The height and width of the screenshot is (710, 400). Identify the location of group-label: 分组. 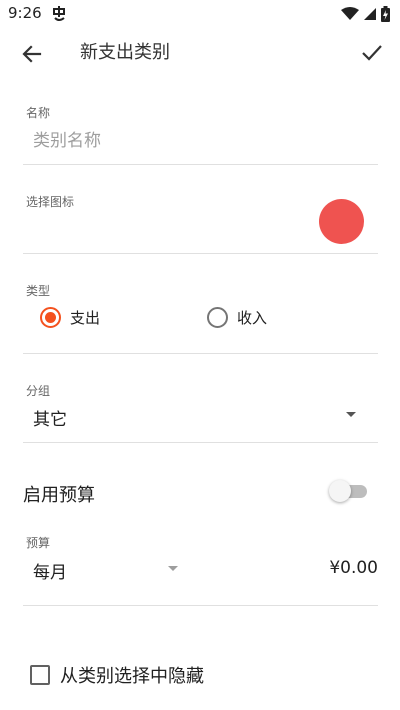
(38, 391).